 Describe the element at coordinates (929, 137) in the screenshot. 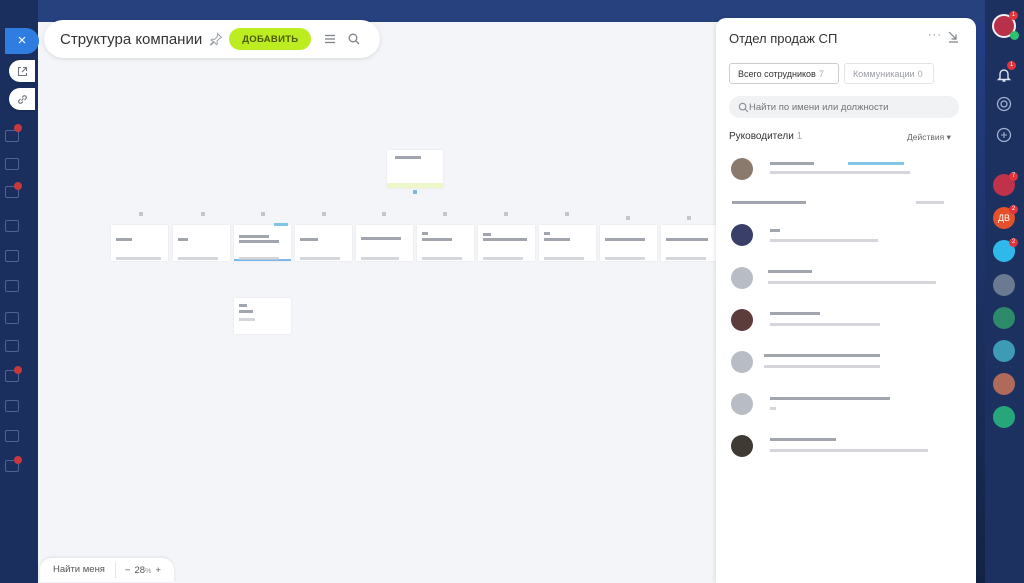

I see `actions-dropdown: Действия ▾` at that location.